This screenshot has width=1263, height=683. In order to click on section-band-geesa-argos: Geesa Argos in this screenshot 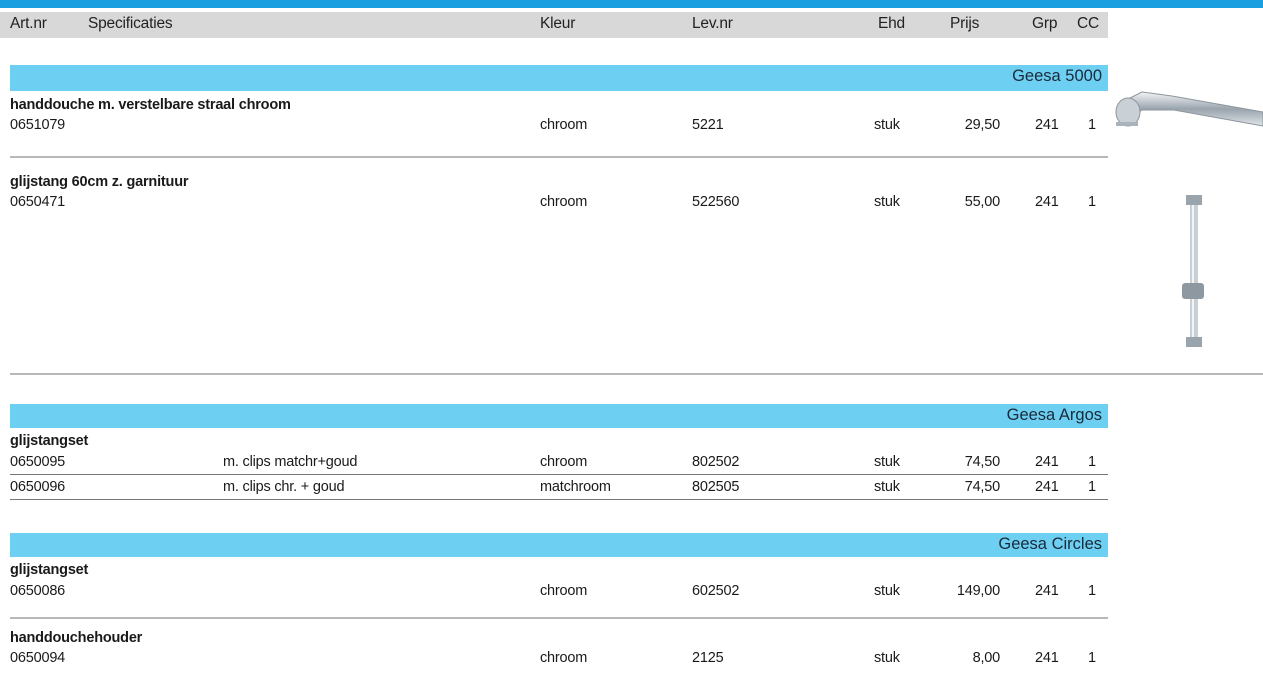, I will do `click(559, 416)`.